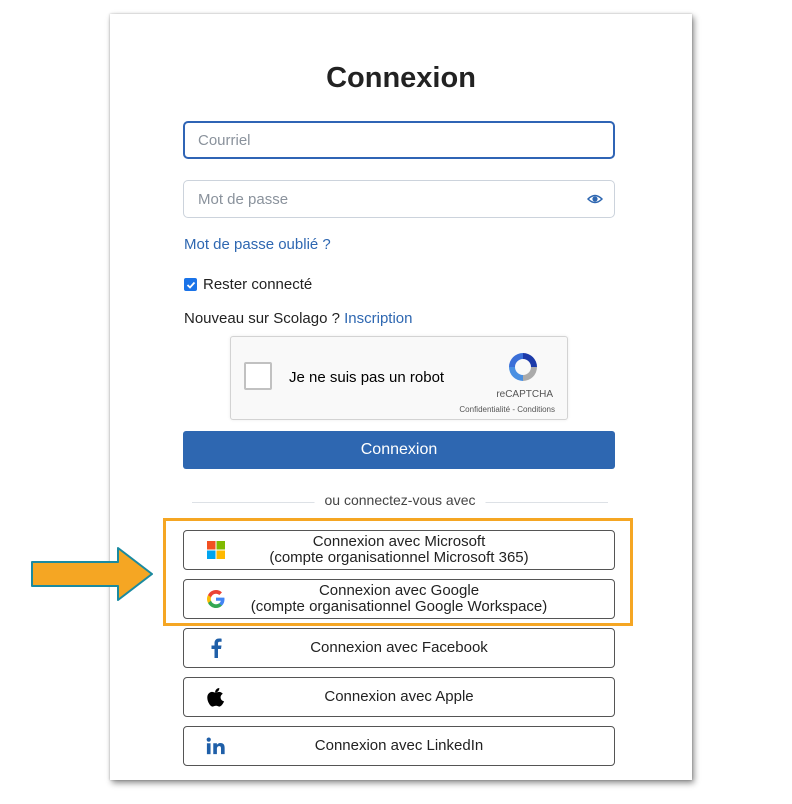 This screenshot has width=792, height=804. Describe the element at coordinates (524, 394) in the screenshot. I see `recaptcha-brand: reCAPTCHA` at that location.